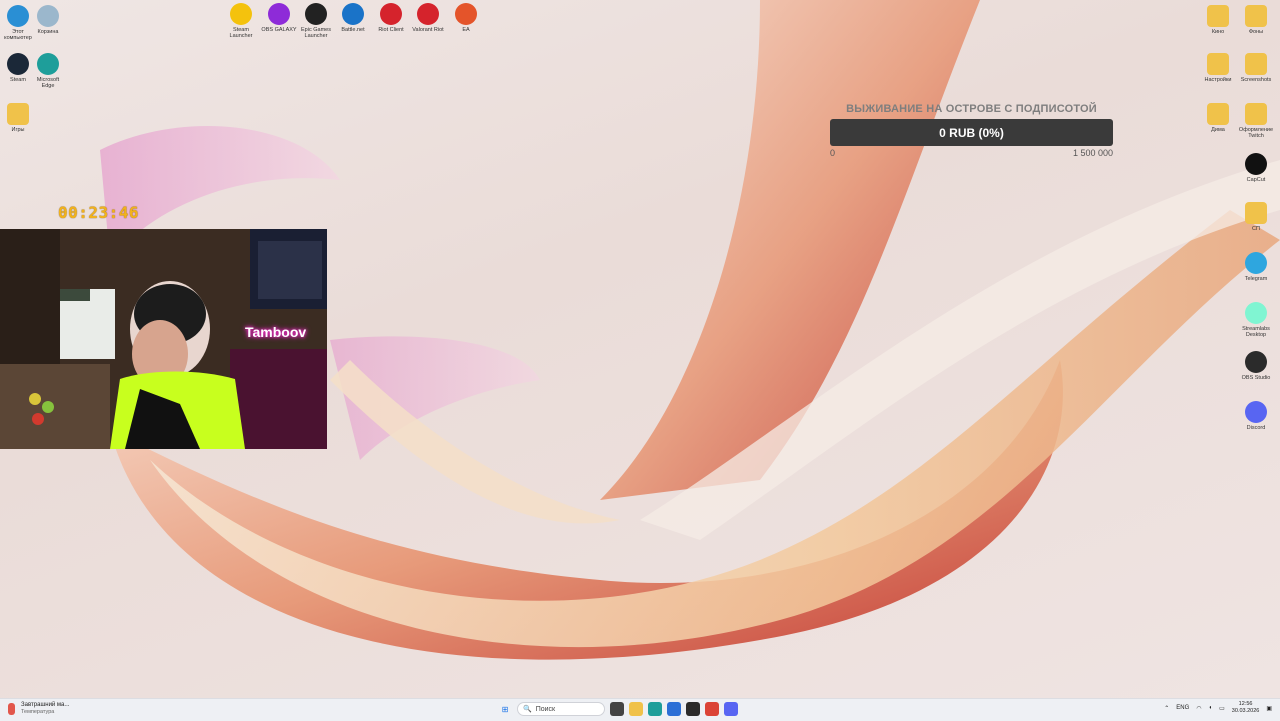 This screenshot has height=721, width=1280. Describe the element at coordinates (1256, 32) in the screenshot. I see `desktop-shortcut-label: Фоны` at that location.